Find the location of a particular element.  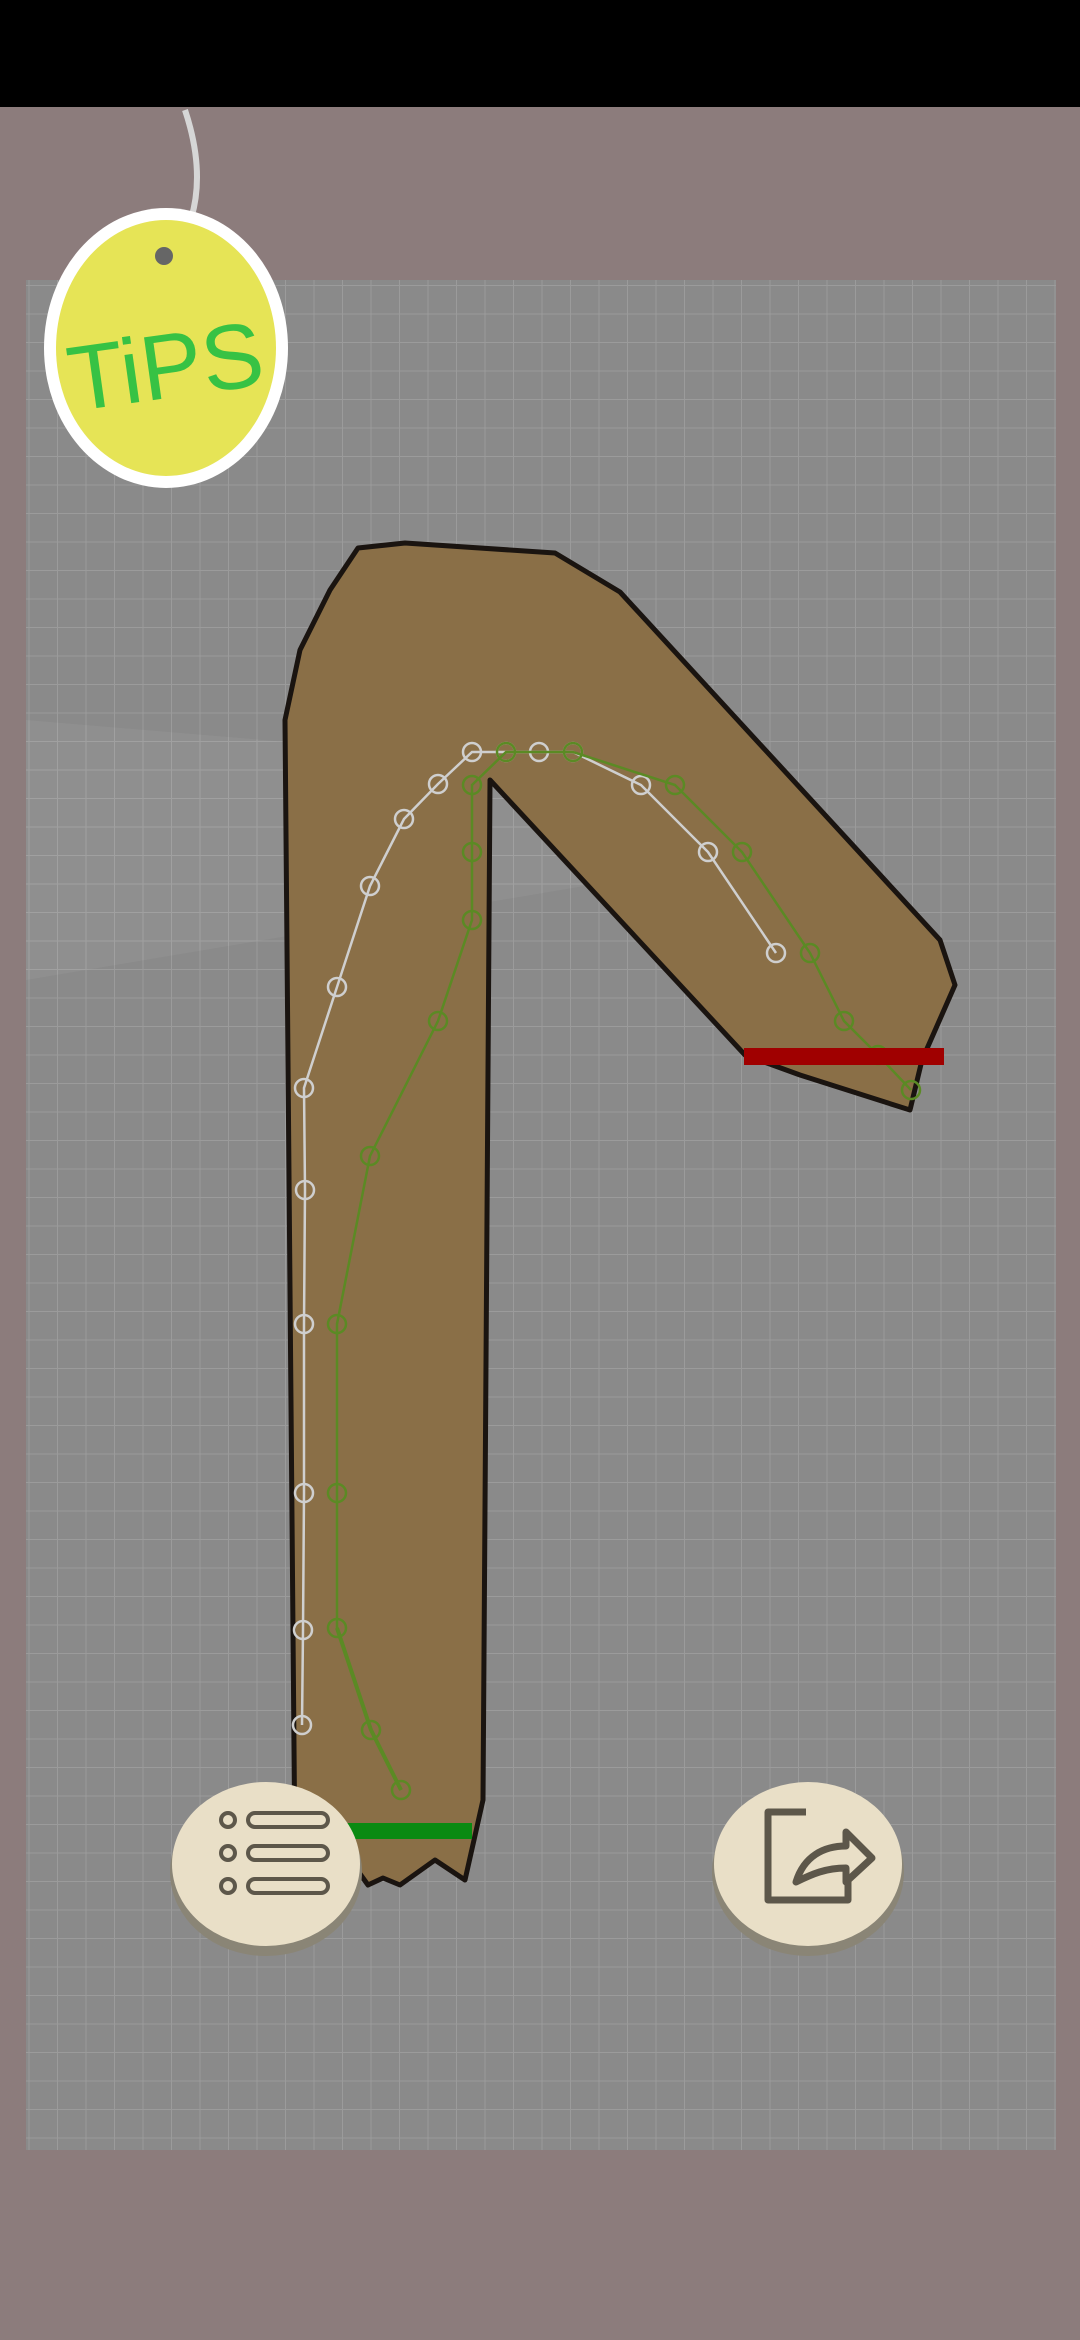

exit-button is located at coordinates (808, 1865).